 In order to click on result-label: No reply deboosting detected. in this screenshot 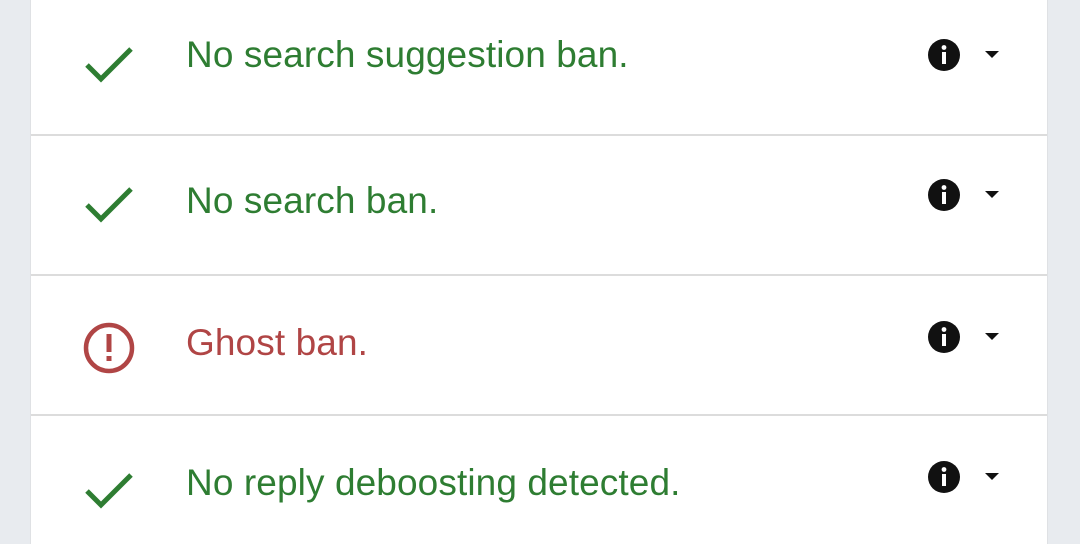, I will do `click(433, 482)`.